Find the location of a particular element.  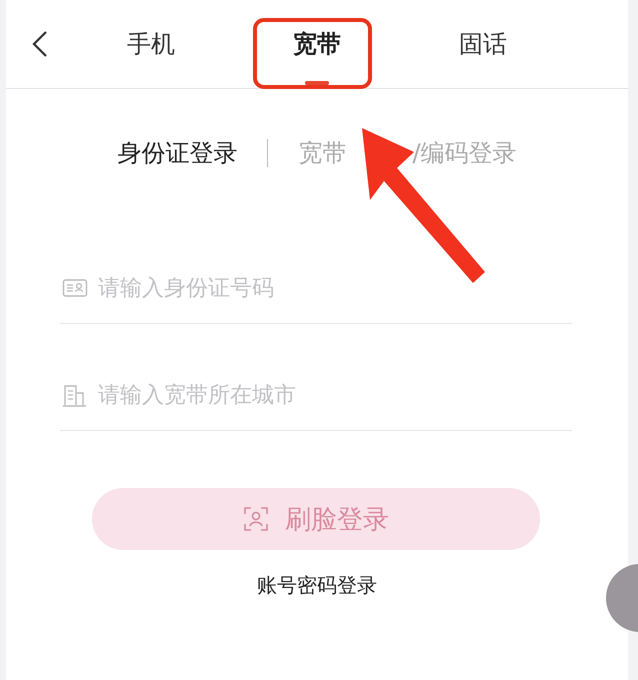

back-icon is located at coordinates (40, 44).